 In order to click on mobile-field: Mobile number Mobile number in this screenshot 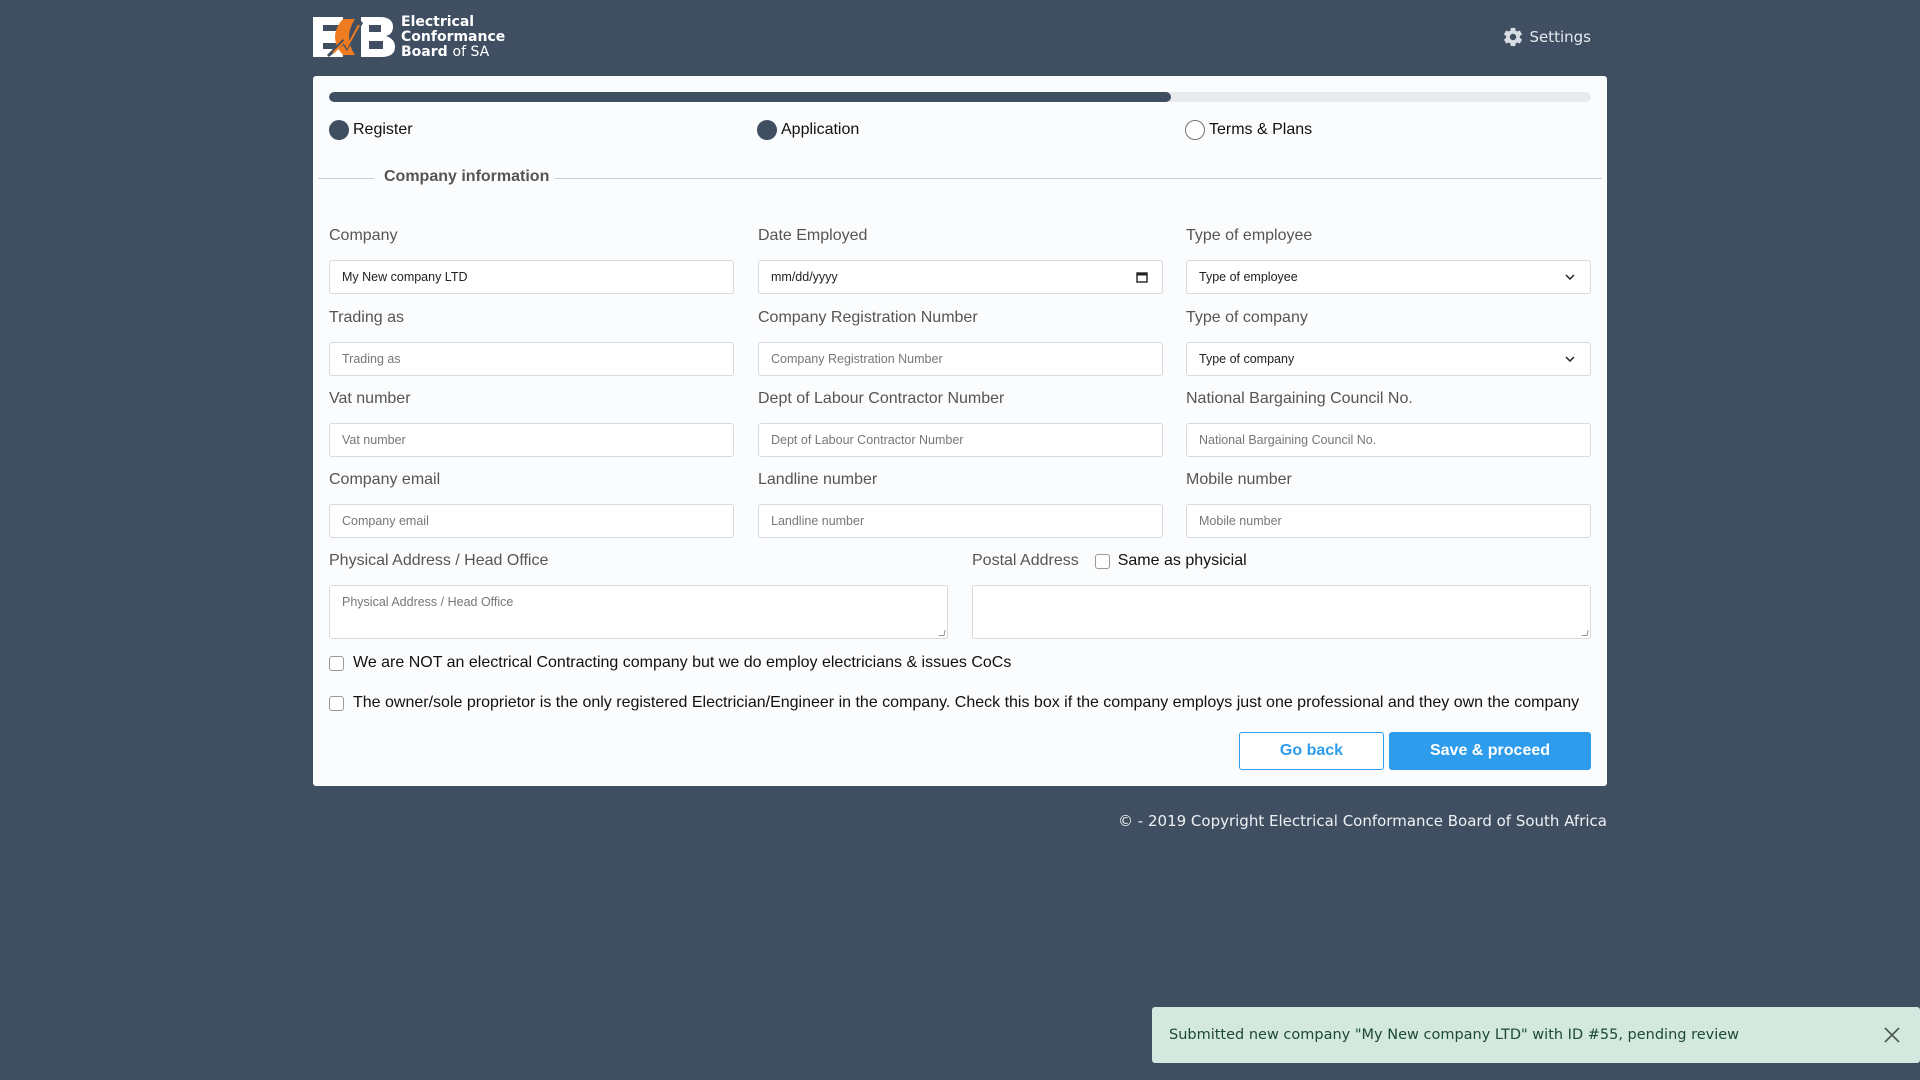, I will do `click(1388, 504)`.